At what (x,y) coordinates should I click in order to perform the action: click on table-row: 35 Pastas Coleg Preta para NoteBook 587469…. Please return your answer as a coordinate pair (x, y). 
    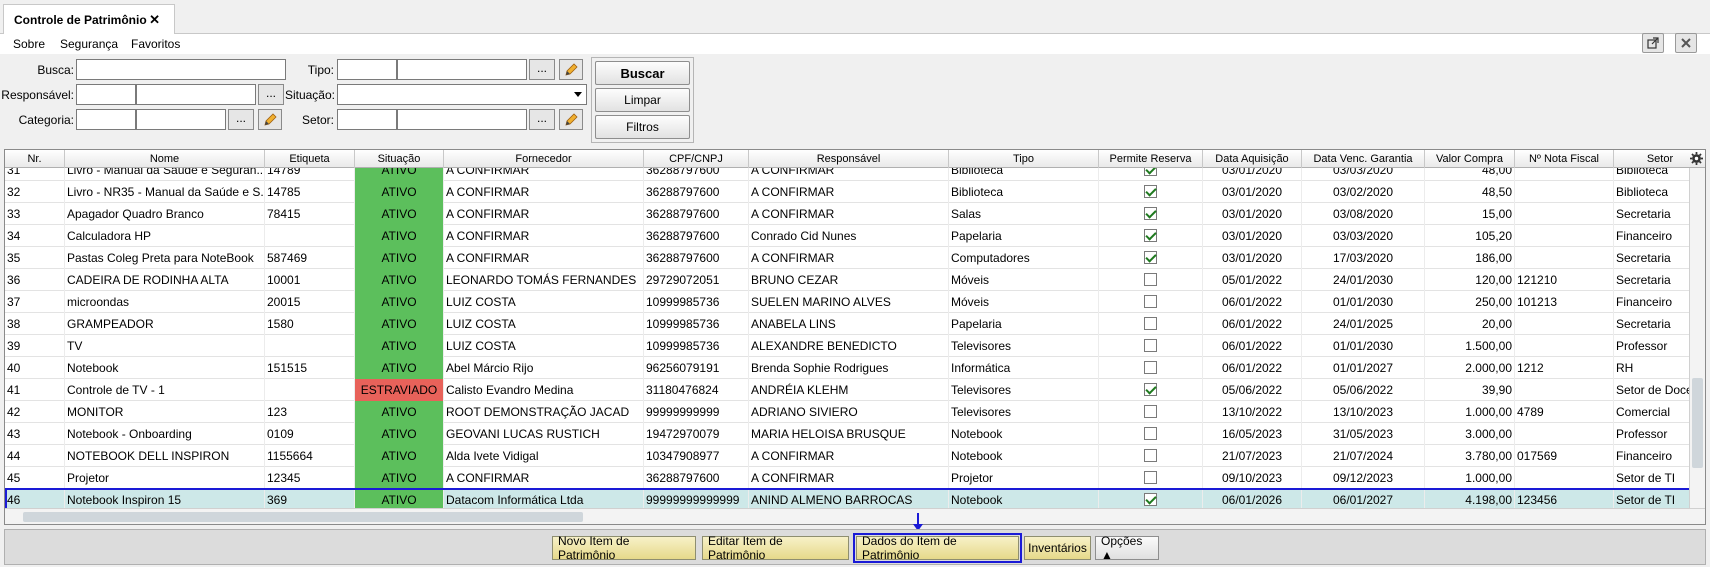
    Looking at the image, I should click on (847, 258).